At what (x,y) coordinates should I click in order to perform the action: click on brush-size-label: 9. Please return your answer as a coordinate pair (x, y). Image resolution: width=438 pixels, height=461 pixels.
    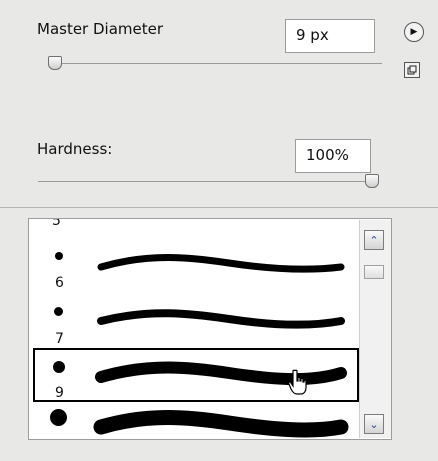
    Looking at the image, I should click on (59, 393).